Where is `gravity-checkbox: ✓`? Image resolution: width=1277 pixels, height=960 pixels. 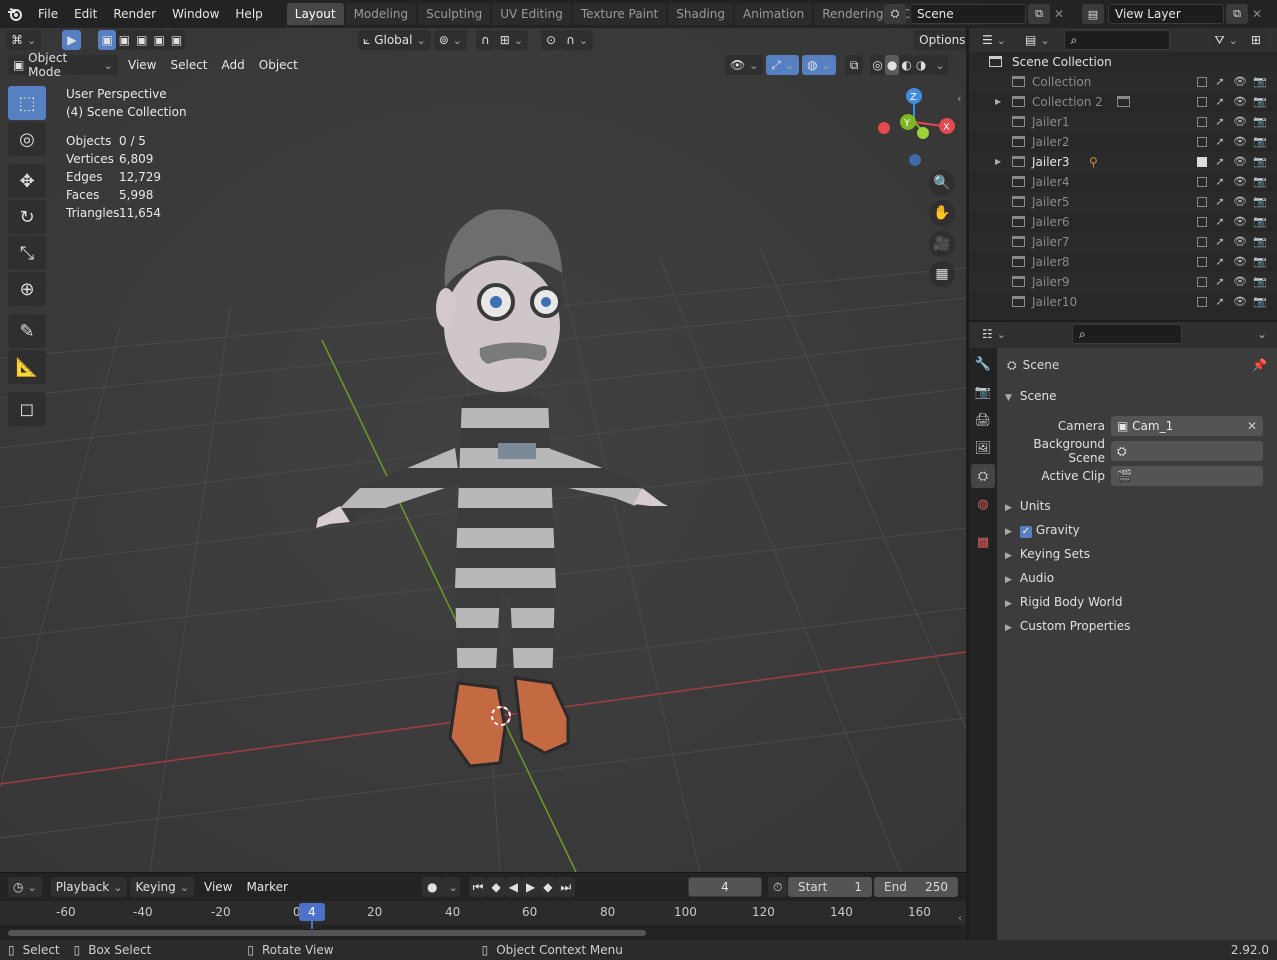
gravity-checkbox: ✓ is located at coordinates (1025, 532).